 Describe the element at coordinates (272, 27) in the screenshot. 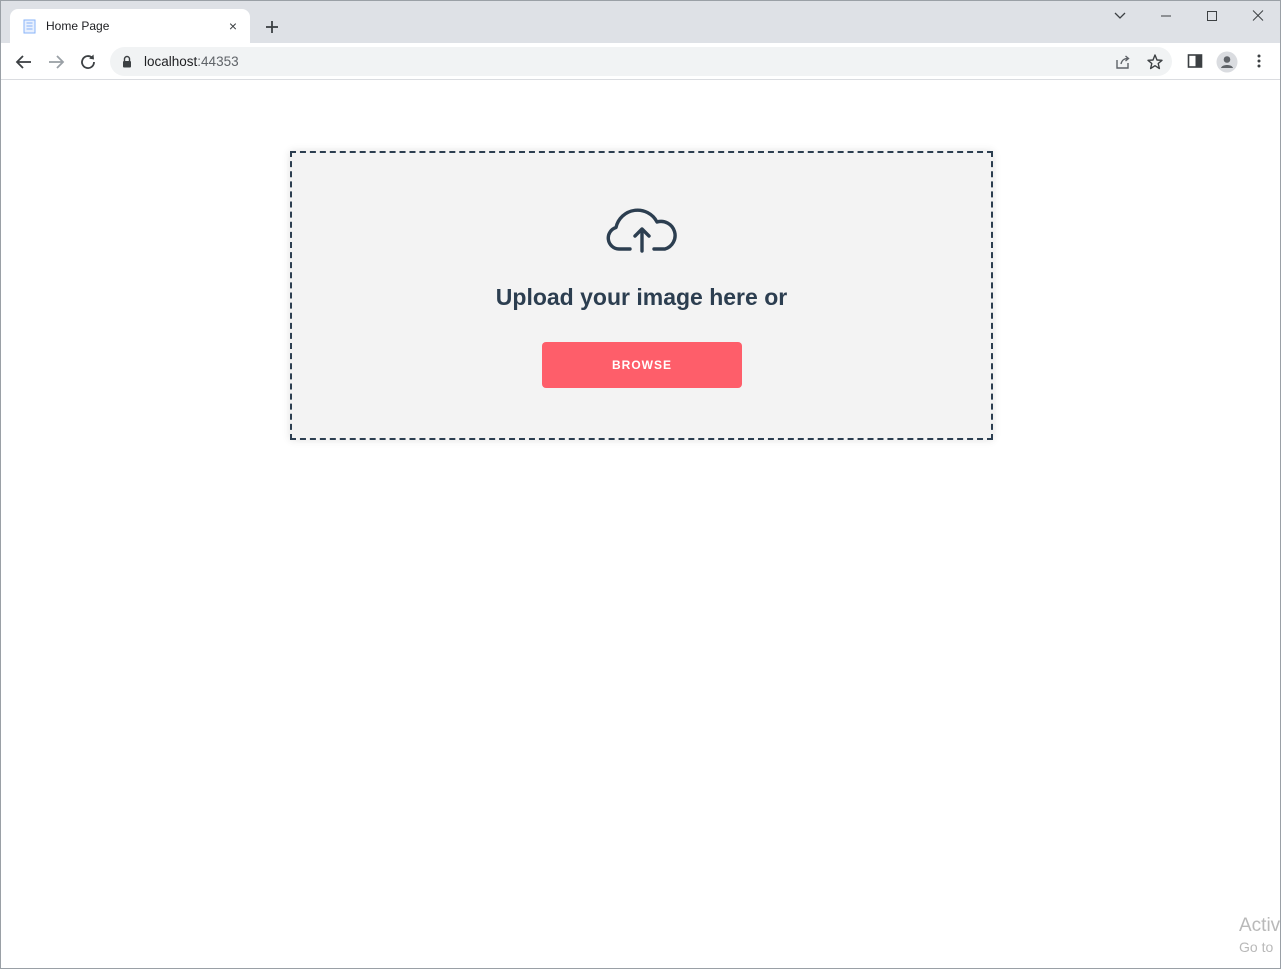

I see `plus-icon` at that location.